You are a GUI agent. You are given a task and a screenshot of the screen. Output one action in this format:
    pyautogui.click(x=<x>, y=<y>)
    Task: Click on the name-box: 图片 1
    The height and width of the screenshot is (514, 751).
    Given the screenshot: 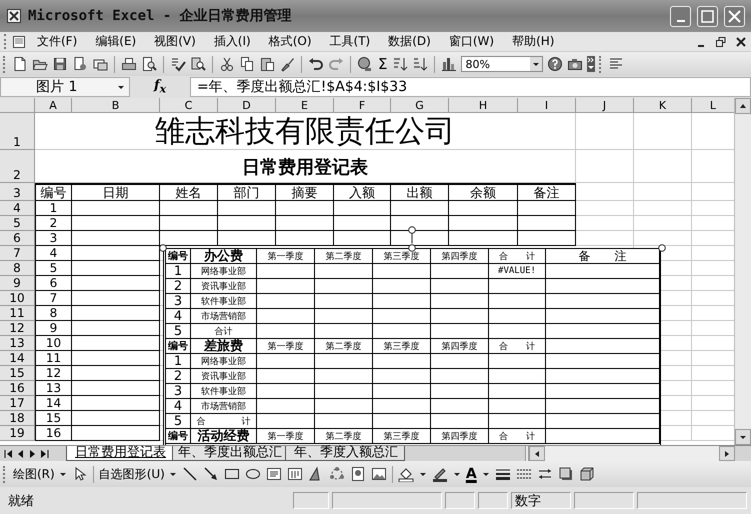 What is the action you would take?
    pyautogui.click(x=65, y=87)
    